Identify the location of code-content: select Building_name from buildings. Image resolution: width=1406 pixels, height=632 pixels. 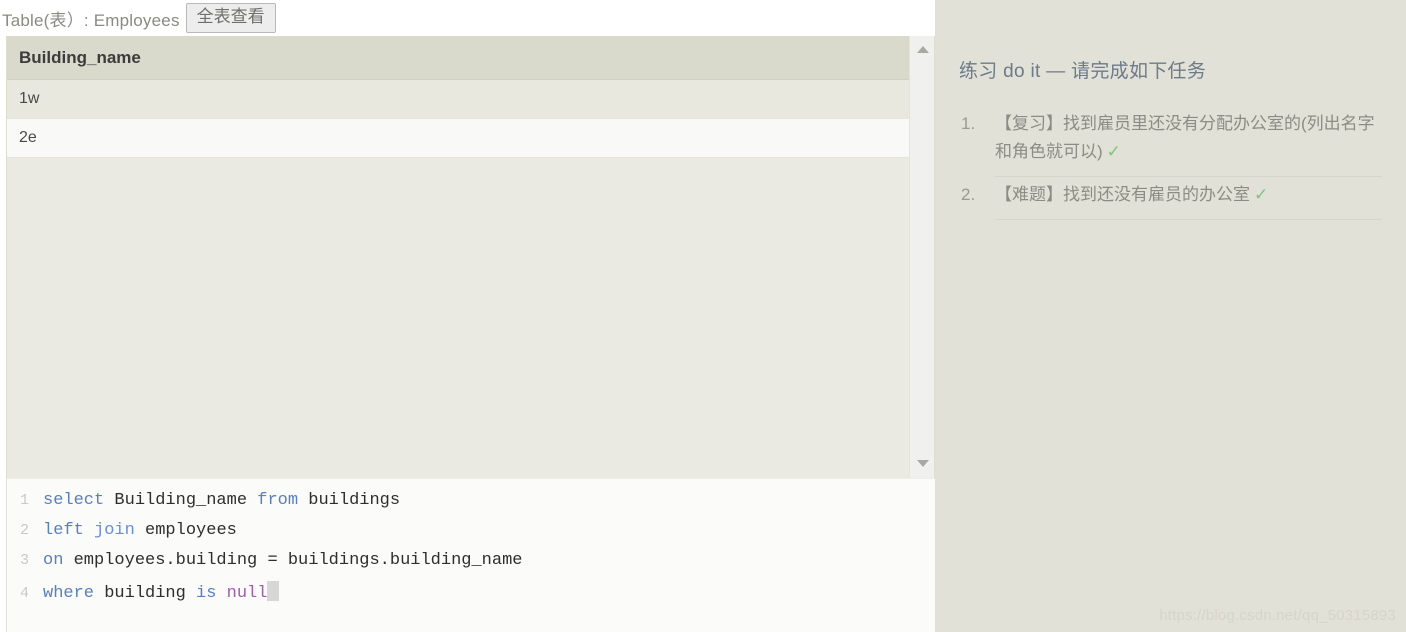
(221, 500).